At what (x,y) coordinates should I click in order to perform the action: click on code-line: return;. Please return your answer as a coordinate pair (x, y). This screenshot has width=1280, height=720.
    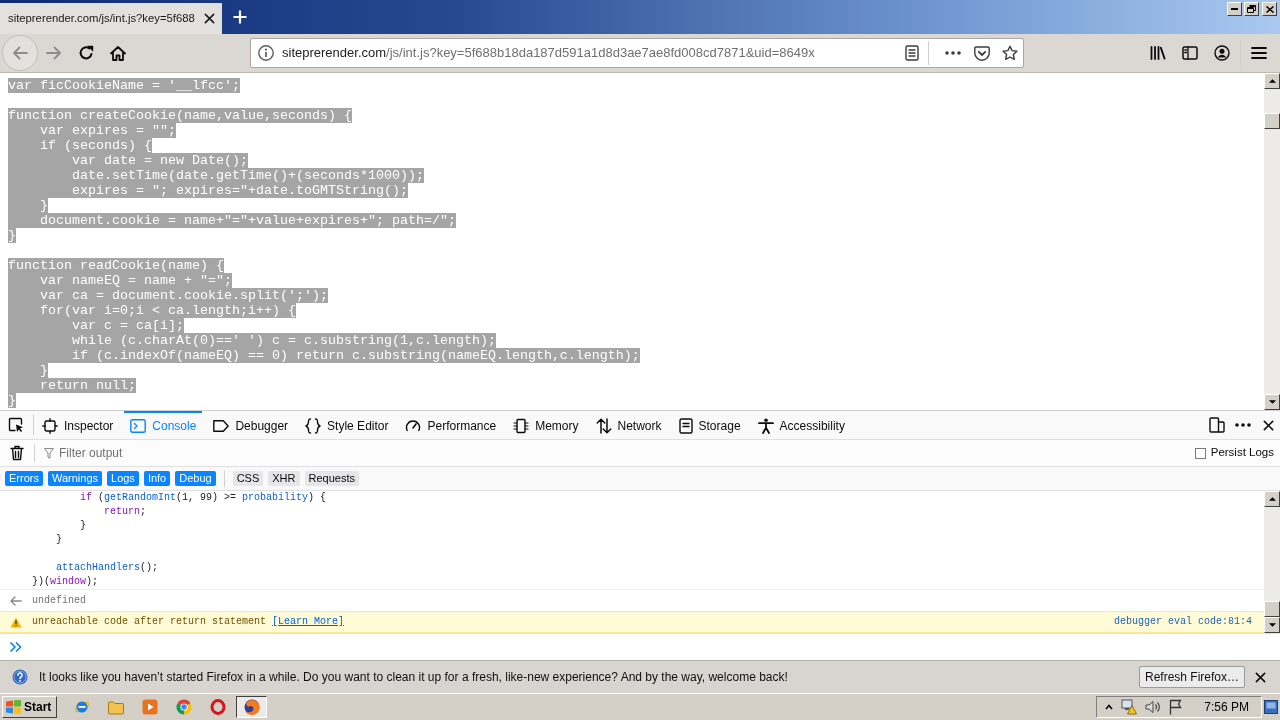
    Looking at the image, I should click on (125, 511).